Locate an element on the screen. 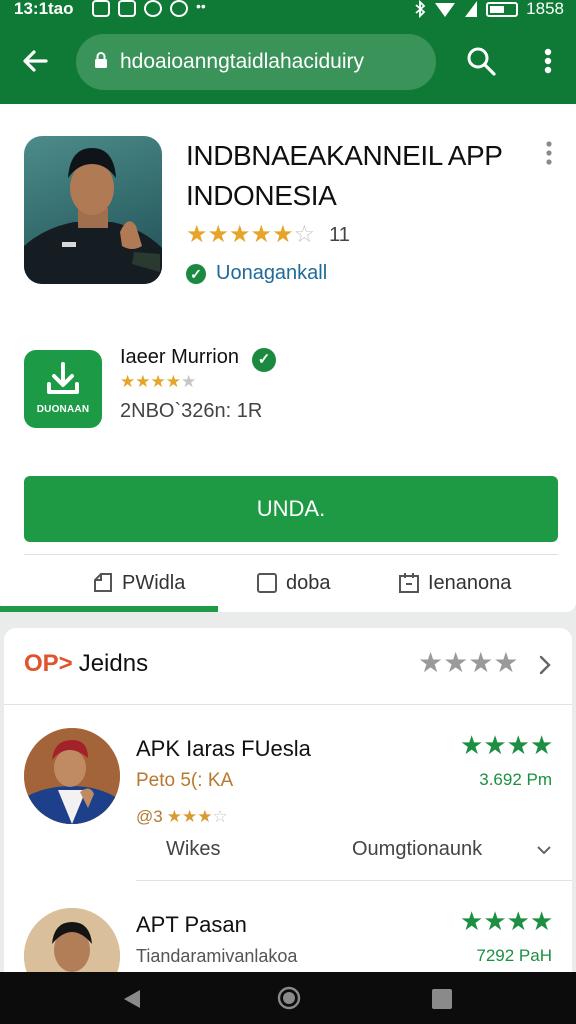  url-bar: hdoaioanngtaidlahaciduiry is located at coordinates (256, 62).